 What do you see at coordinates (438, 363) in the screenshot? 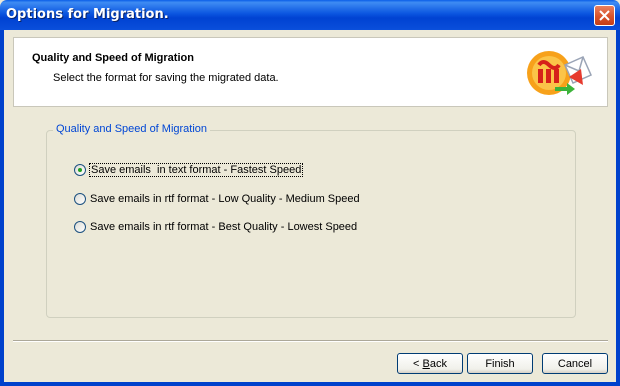
I see `back-button-label: ack` at bounding box center [438, 363].